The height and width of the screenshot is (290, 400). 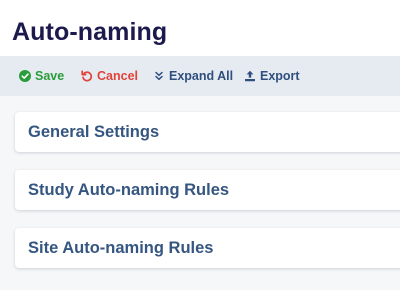 What do you see at coordinates (121, 248) in the screenshot?
I see `section-title: Site Auto-naming Rules` at bounding box center [121, 248].